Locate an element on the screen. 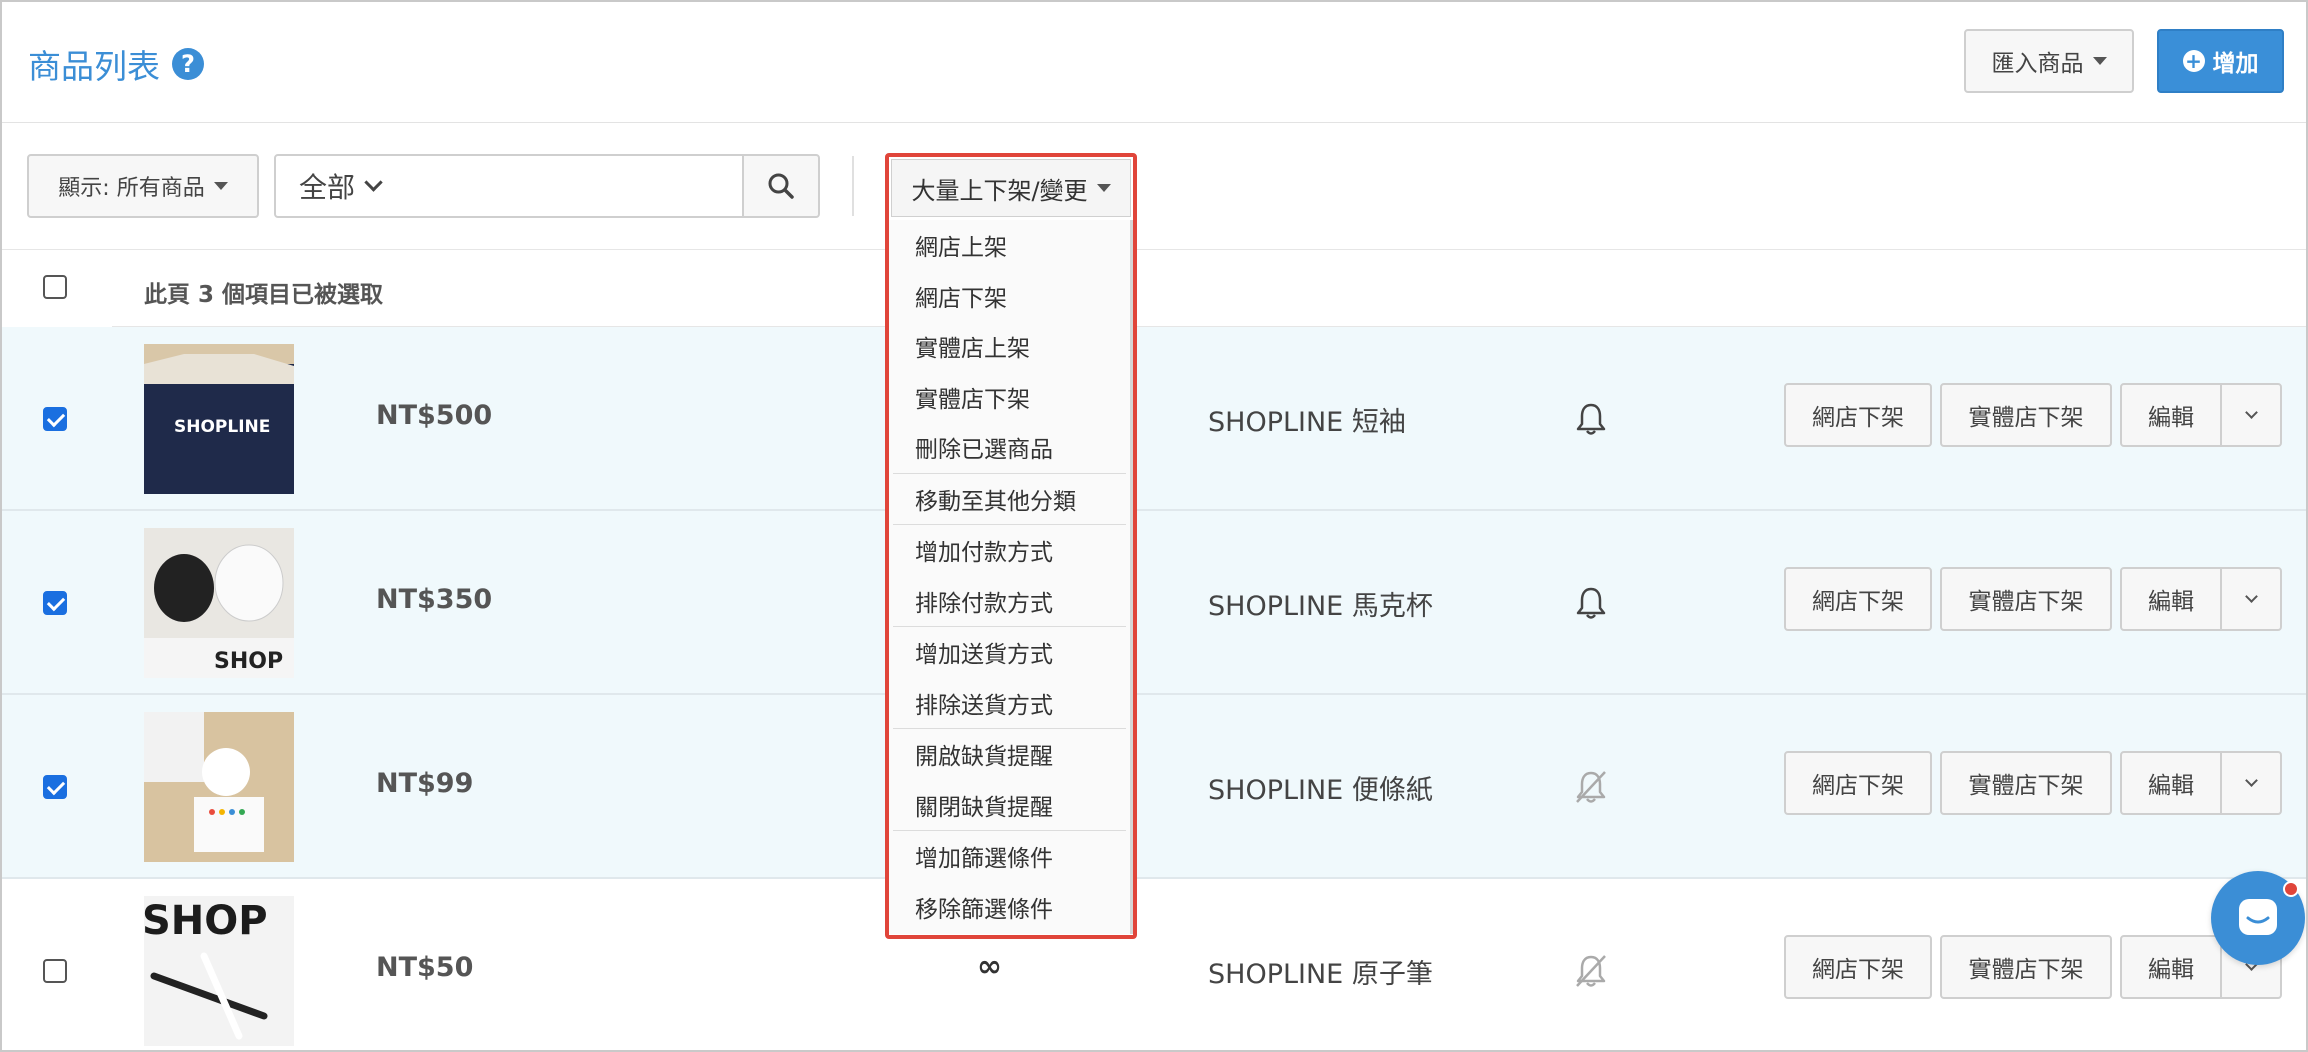 The height and width of the screenshot is (1052, 2308). product-name: SHOPLINE 便條紙 is located at coordinates (1320, 787).